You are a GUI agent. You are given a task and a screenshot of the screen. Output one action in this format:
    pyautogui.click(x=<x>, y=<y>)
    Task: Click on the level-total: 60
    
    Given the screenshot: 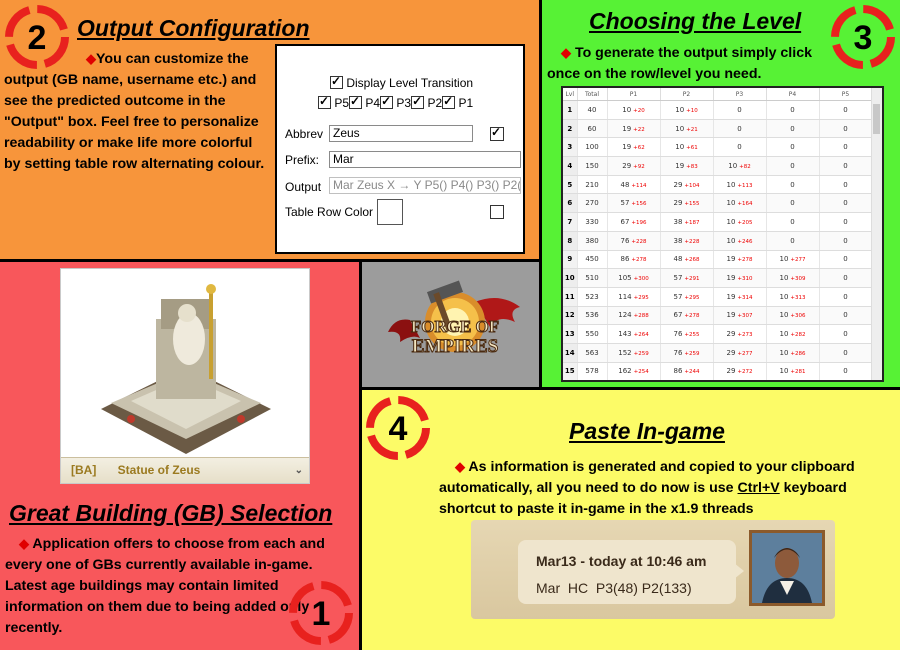 What is the action you would take?
    pyautogui.click(x=592, y=129)
    